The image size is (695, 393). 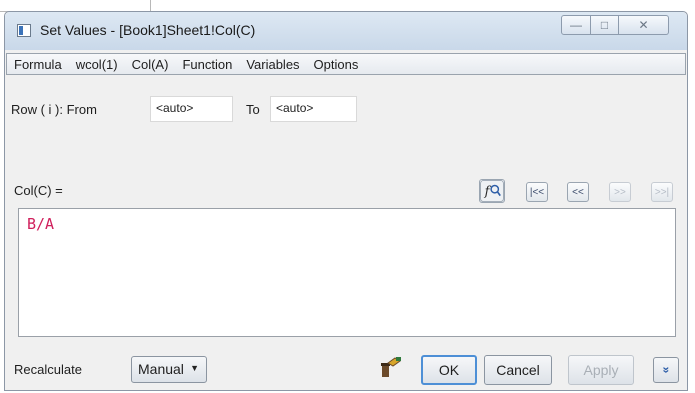 I want to click on first-icon: |<<, so click(x=537, y=192).